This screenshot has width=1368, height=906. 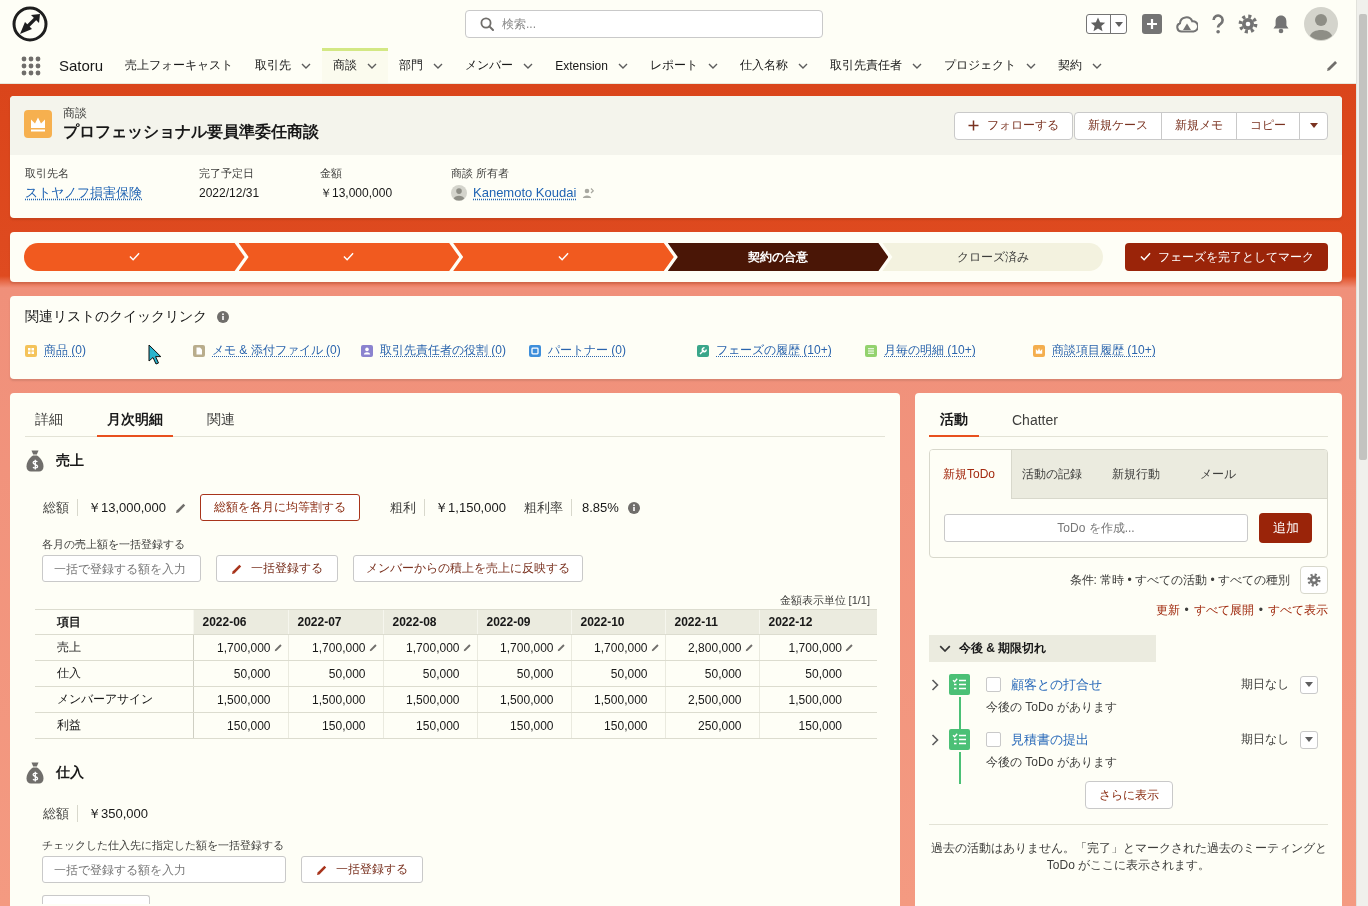 I want to click on nav-tab: レポート, so click(x=683, y=65).